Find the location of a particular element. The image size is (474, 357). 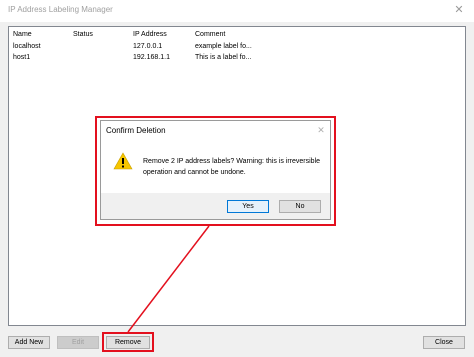

title-bar: IP Address Labeling Manager ✕ is located at coordinates (237, 11).